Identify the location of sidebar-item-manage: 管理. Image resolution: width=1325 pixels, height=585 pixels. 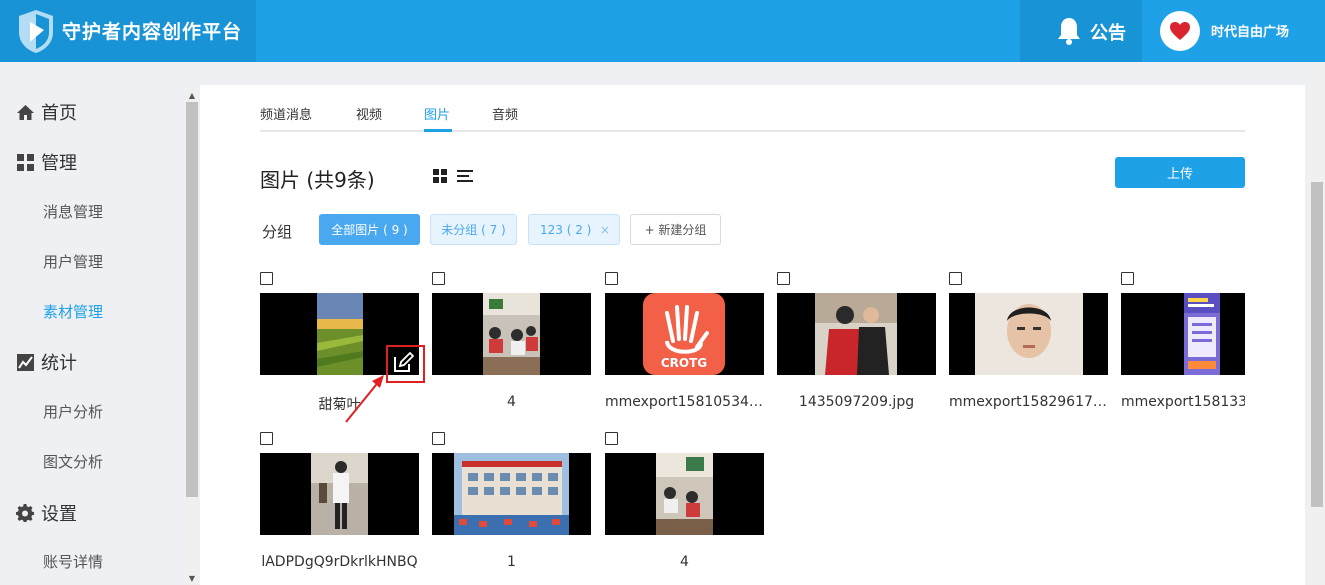
(46, 162).